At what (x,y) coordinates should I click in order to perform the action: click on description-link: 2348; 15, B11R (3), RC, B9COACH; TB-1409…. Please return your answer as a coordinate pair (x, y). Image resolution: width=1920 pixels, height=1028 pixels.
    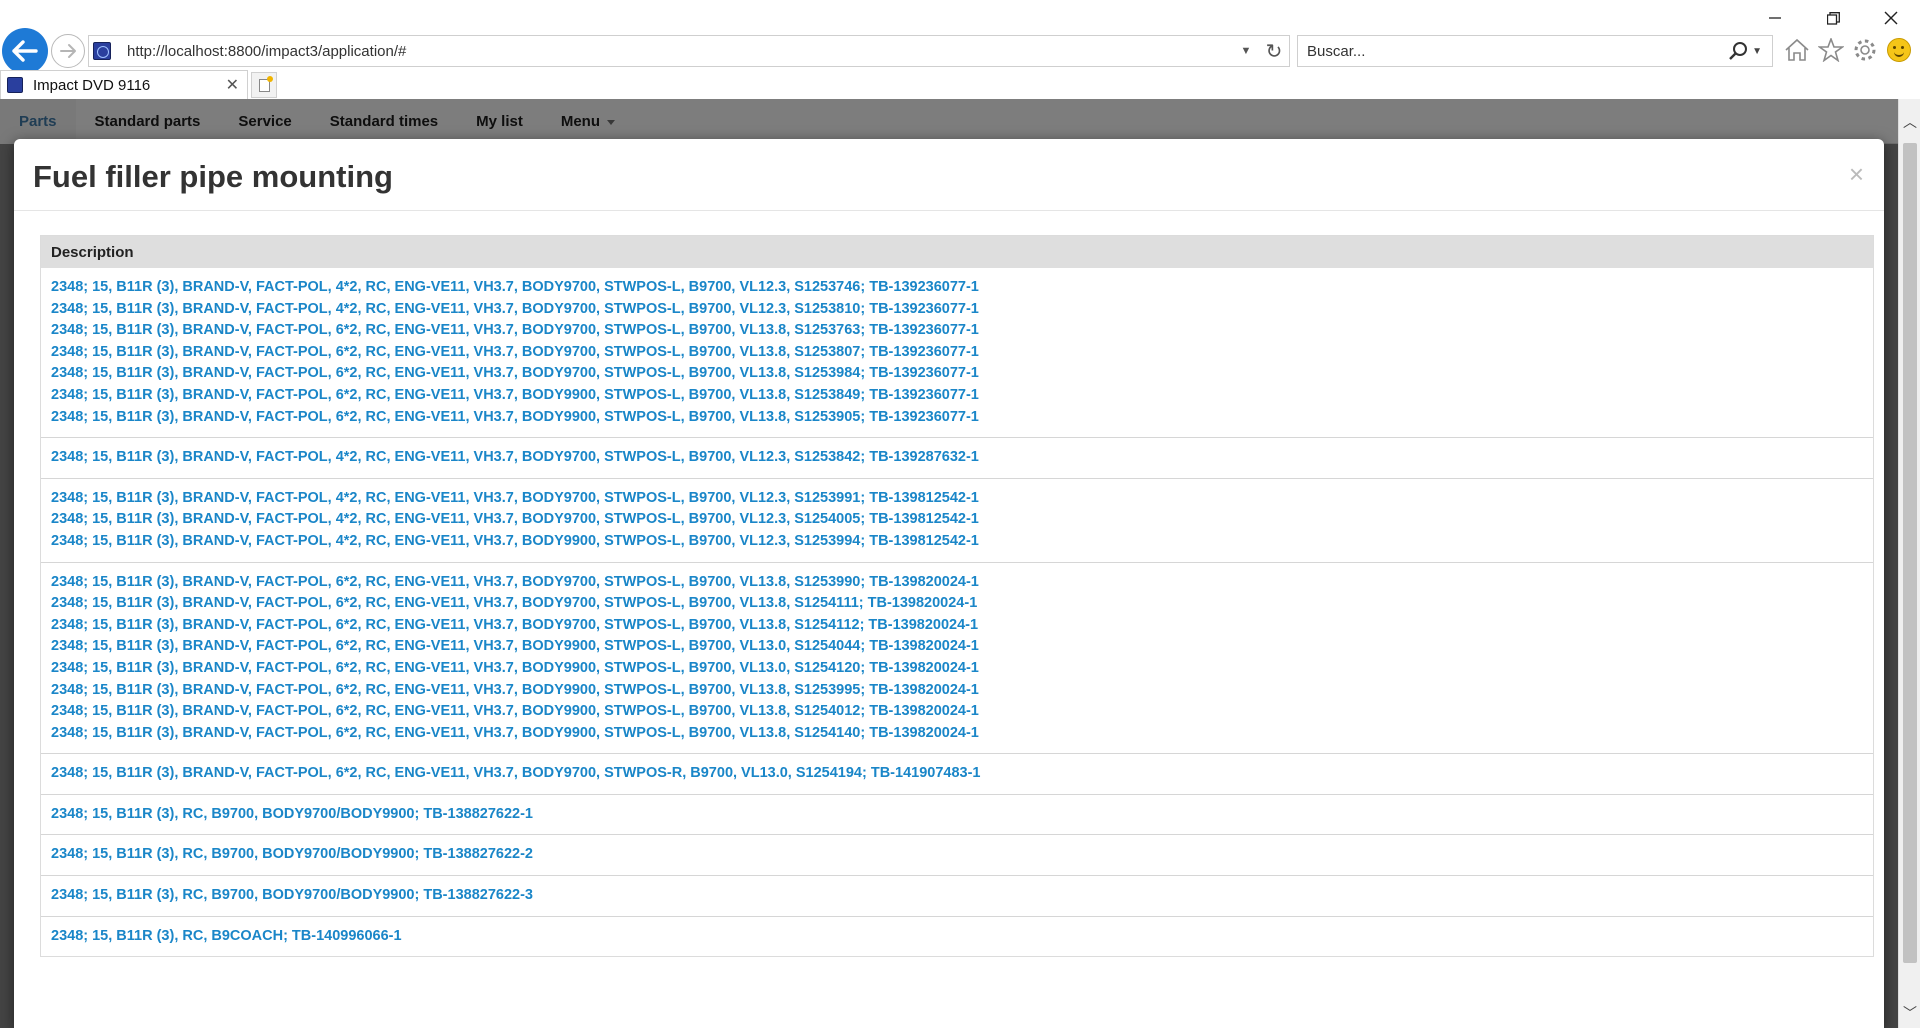
    Looking at the image, I should click on (957, 937).